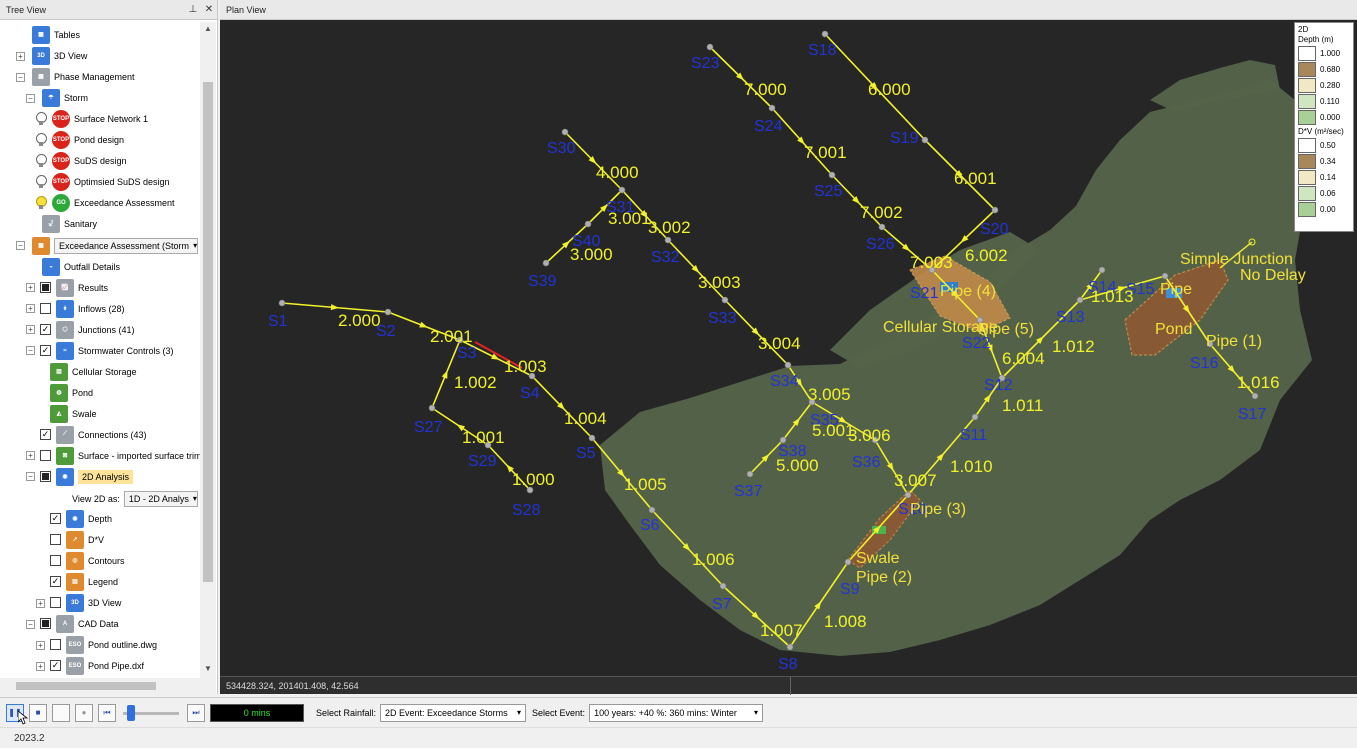 The width and height of the screenshot is (1357, 748). Describe the element at coordinates (84, 413) in the screenshot. I see `tree-item-label: Swale` at that location.